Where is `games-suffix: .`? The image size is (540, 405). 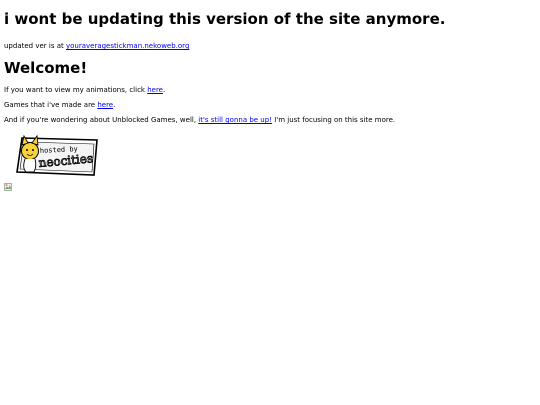
games-suffix: . is located at coordinates (114, 105).